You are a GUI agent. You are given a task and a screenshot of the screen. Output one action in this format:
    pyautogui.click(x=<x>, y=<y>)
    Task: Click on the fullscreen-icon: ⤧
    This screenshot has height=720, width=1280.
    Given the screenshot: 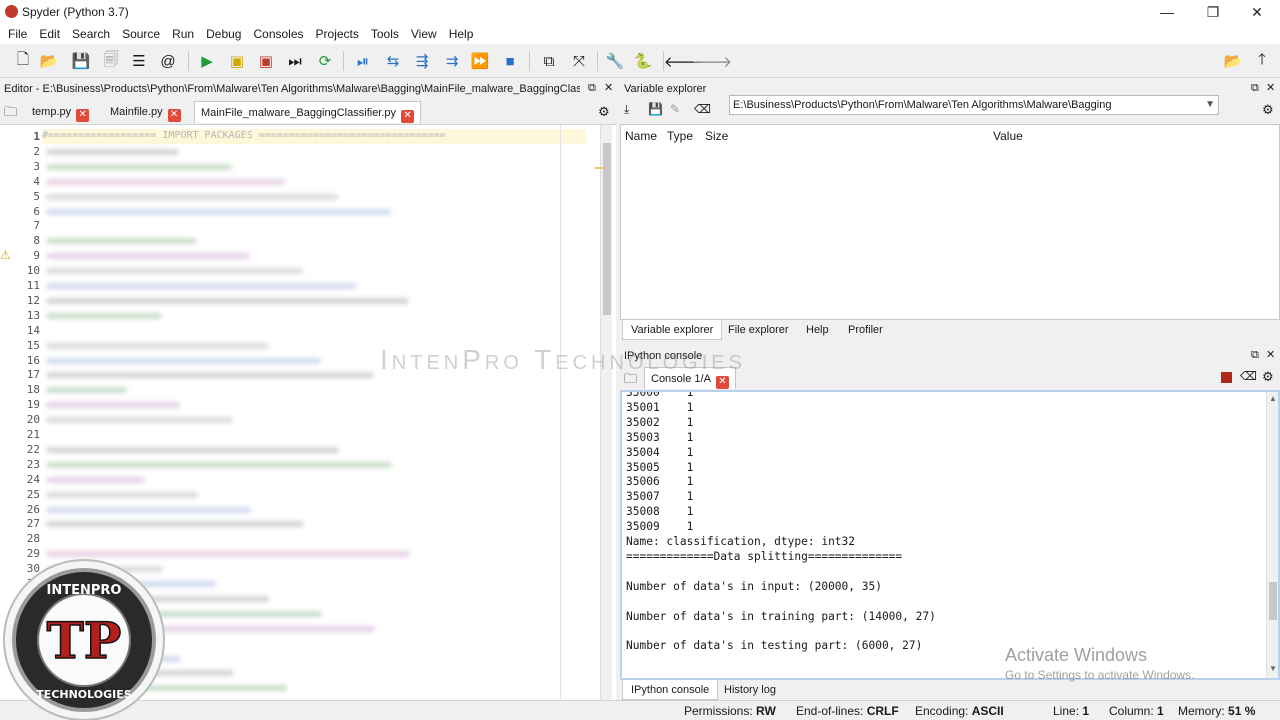 What is the action you would take?
    pyautogui.click(x=579, y=61)
    